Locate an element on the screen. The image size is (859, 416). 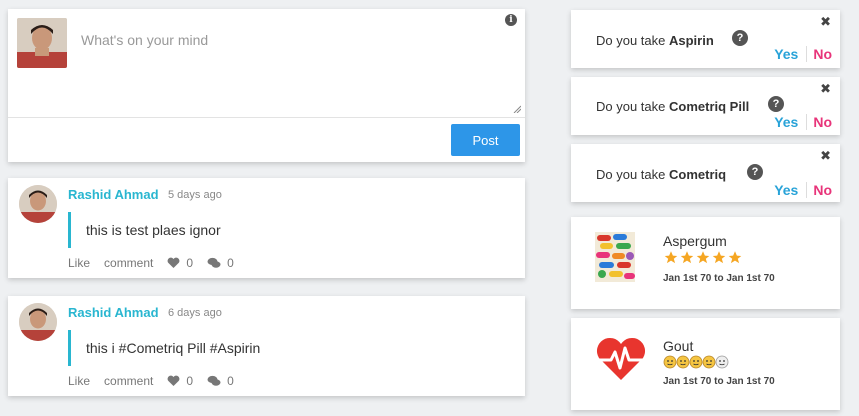
post-text: this is test plaes ignor is located at coordinates (288, 230).